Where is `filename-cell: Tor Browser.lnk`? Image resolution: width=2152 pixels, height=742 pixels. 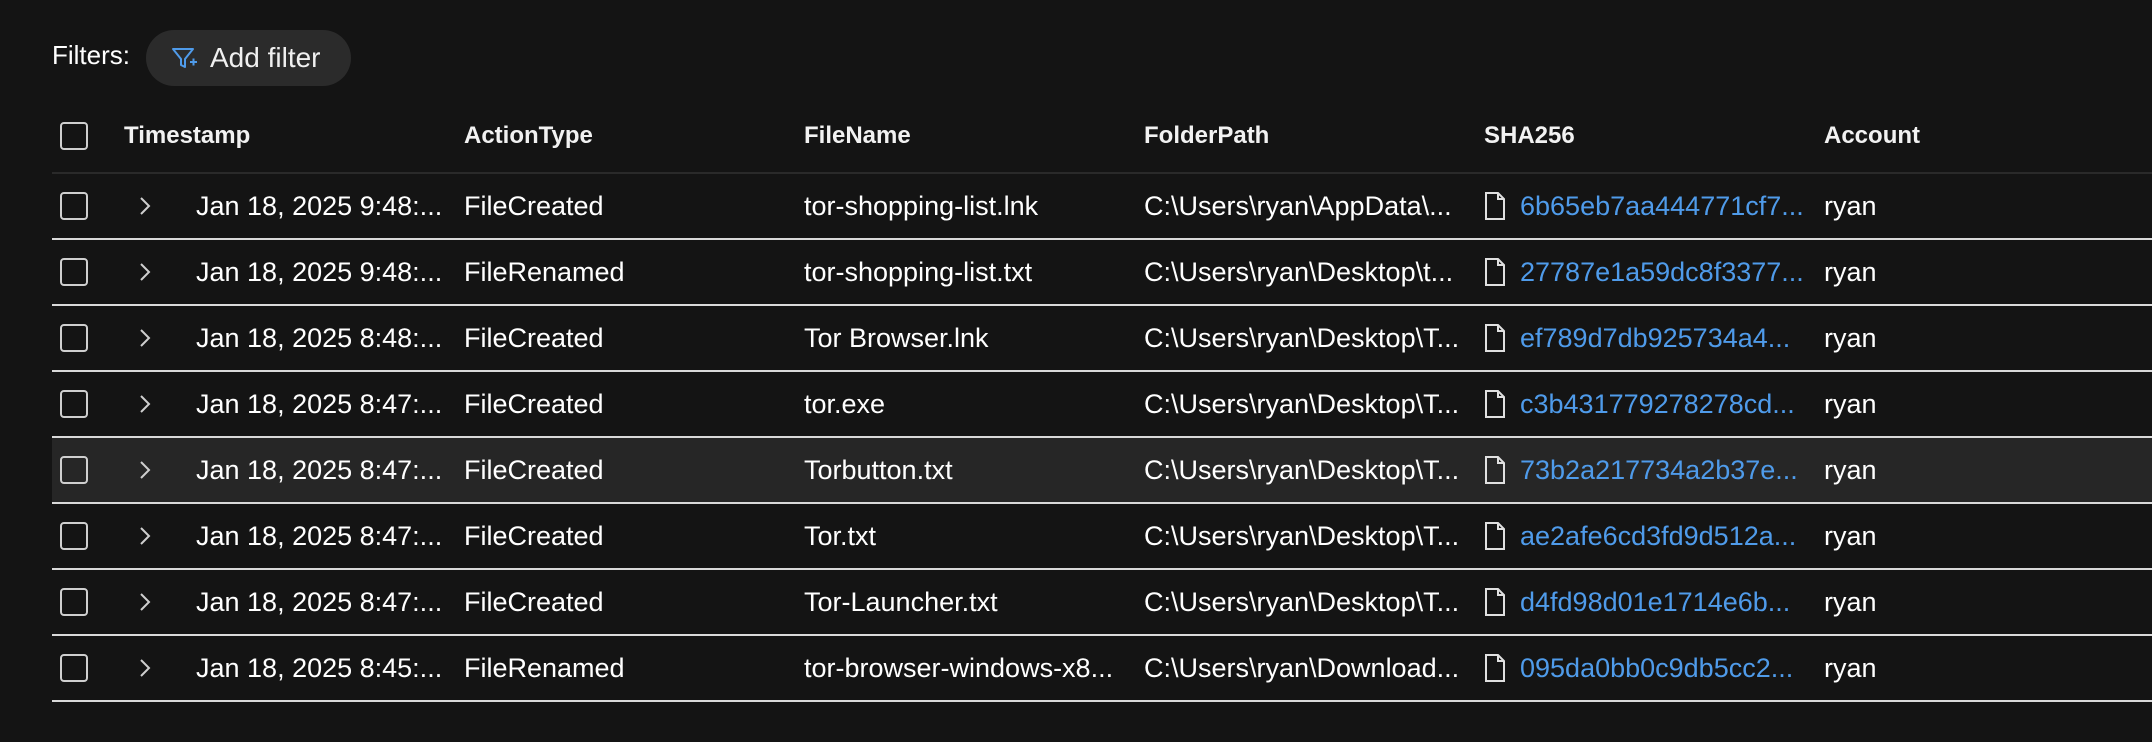 filename-cell: Tor Browser.lnk is located at coordinates (896, 337).